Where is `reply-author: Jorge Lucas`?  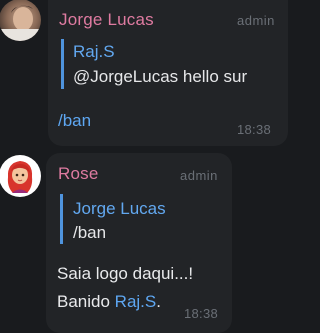 reply-author: Jorge Lucas is located at coordinates (119, 208).